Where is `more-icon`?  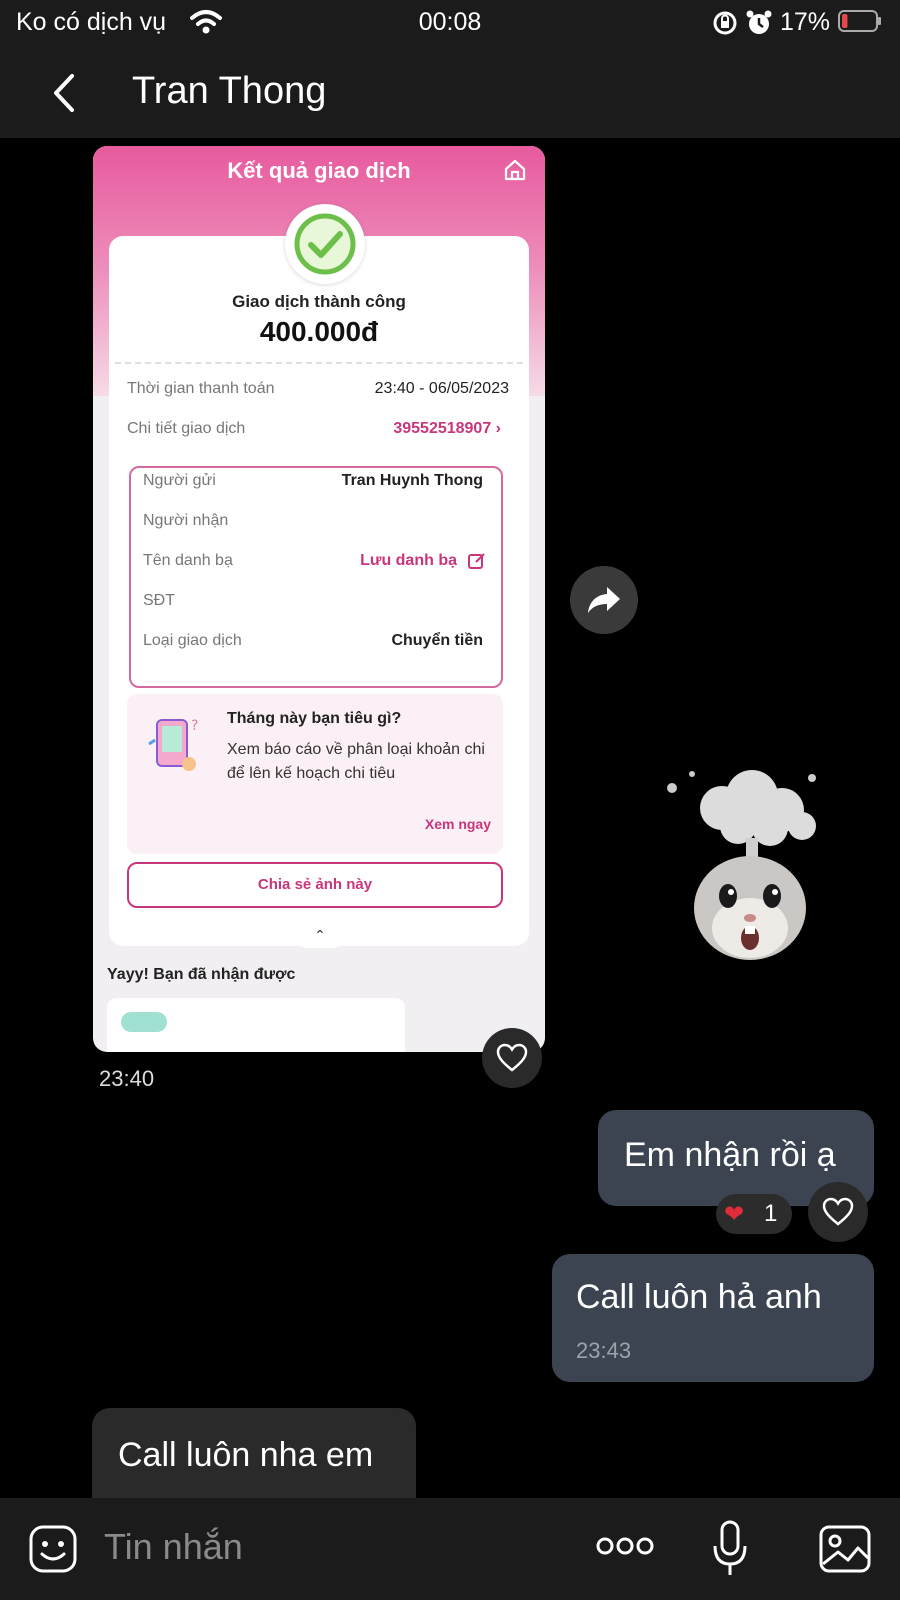
more-icon is located at coordinates (625, 1546).